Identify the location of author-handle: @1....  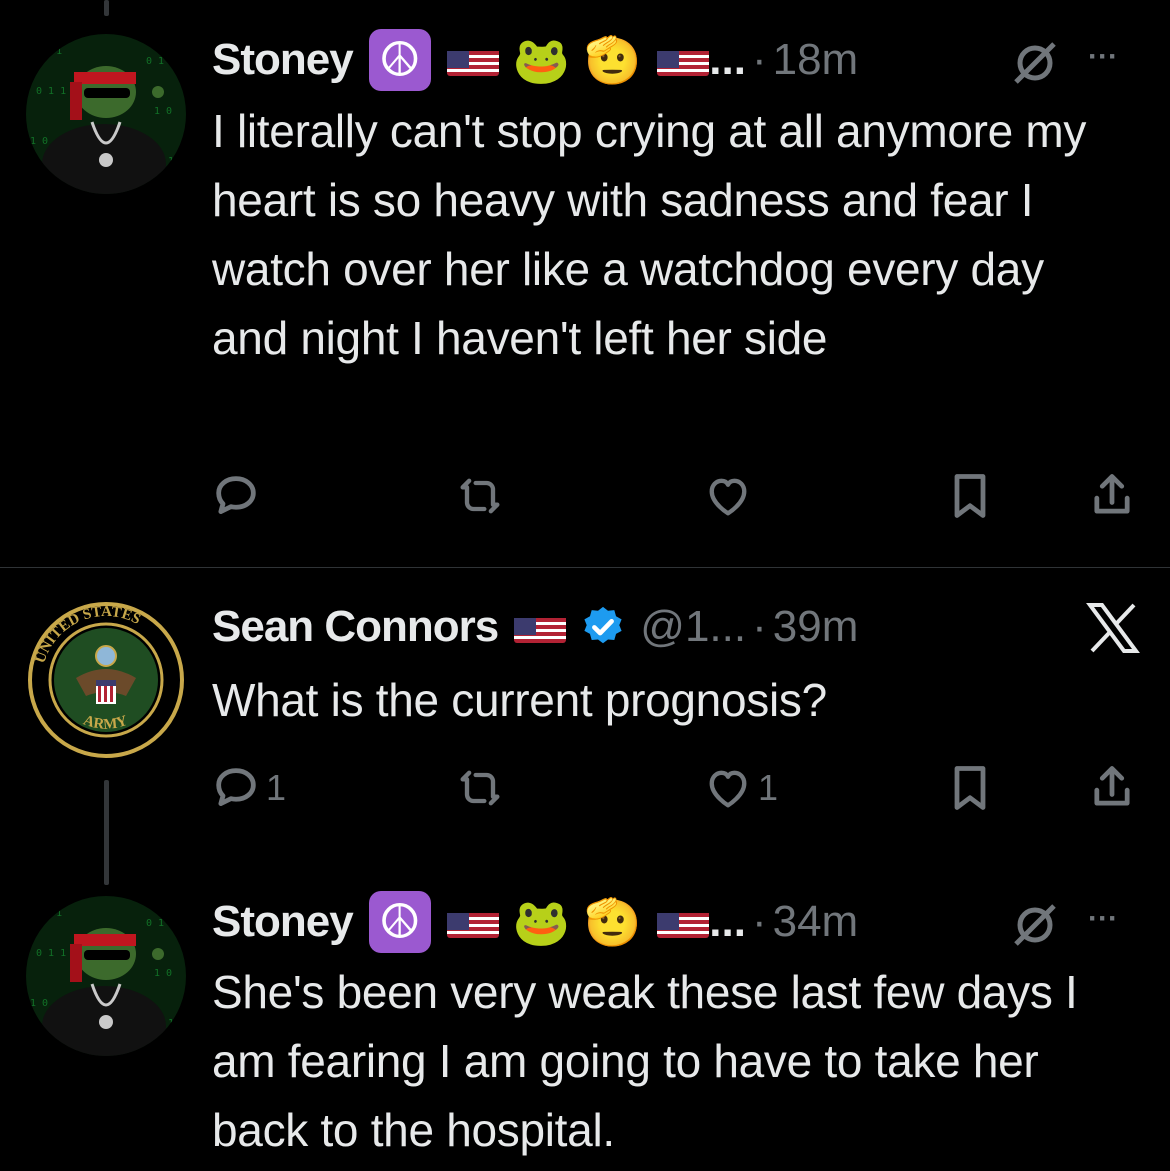
(693, 627).